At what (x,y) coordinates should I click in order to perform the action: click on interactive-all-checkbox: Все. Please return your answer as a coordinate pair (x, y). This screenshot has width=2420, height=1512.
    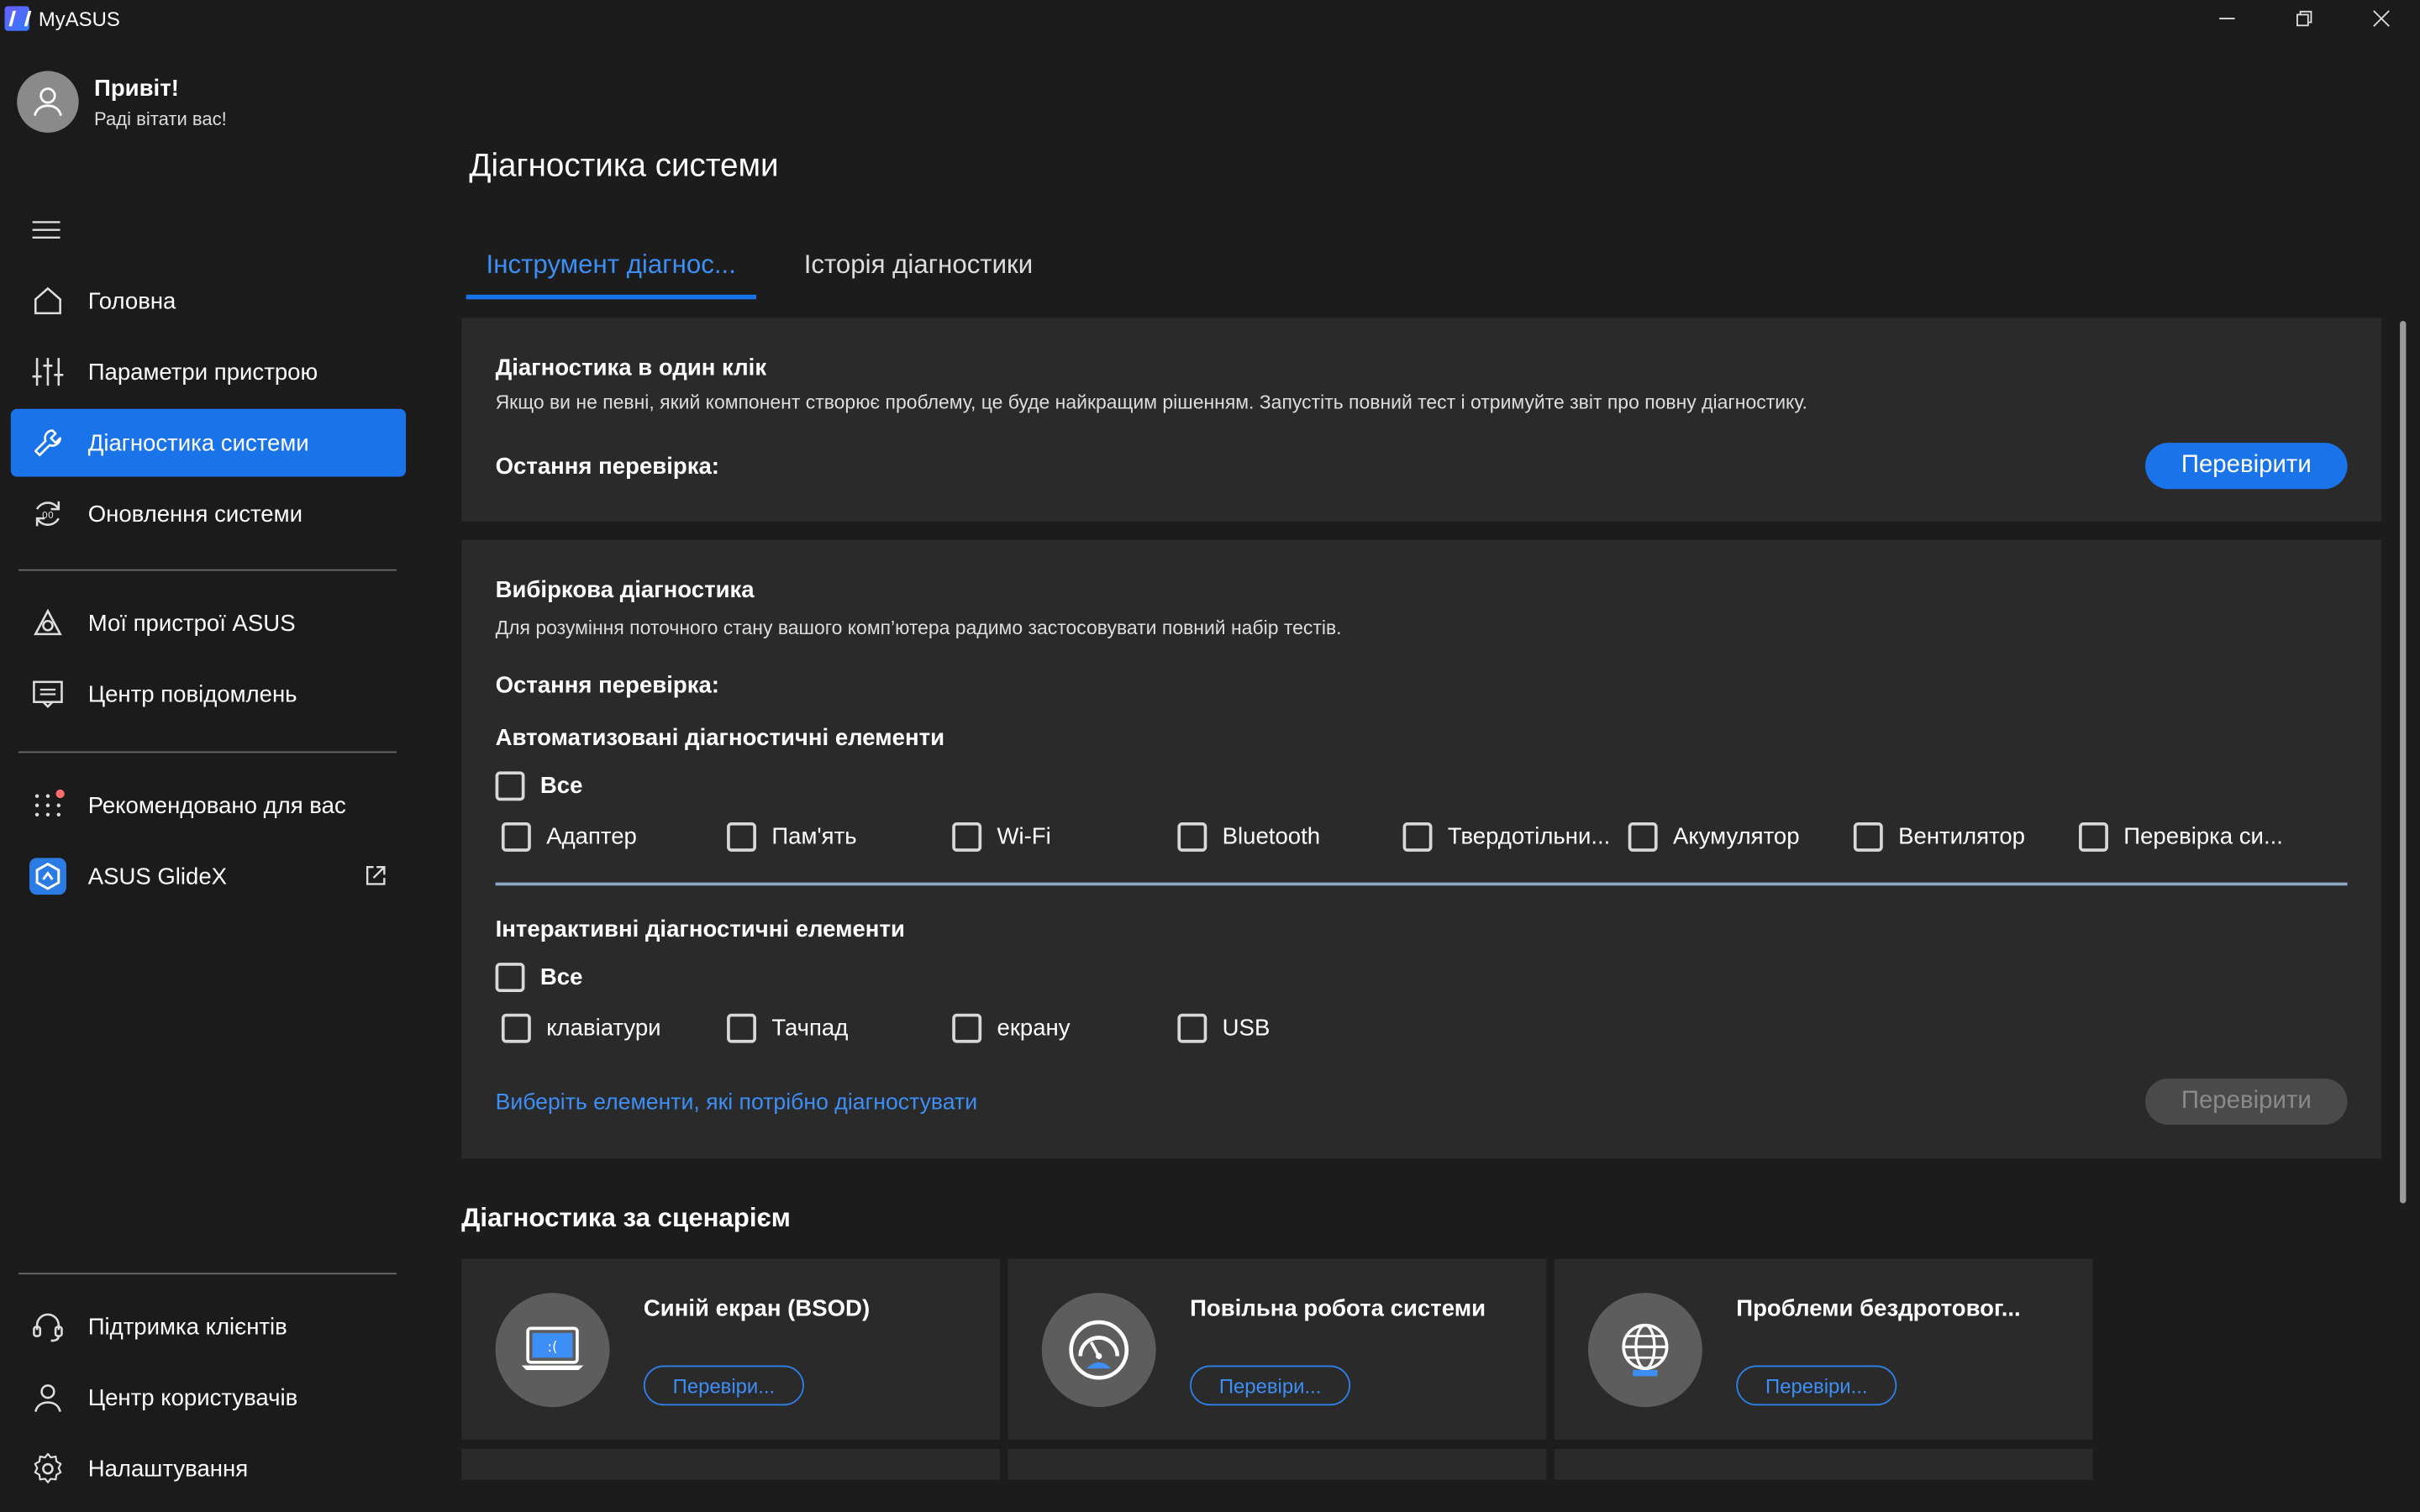
    Looking at the image, I should click on (538, 977).